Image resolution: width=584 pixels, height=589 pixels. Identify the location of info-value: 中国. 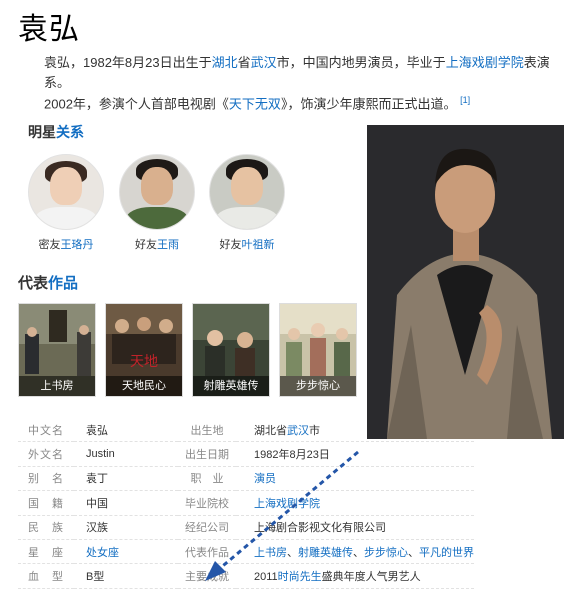
(126, 503).